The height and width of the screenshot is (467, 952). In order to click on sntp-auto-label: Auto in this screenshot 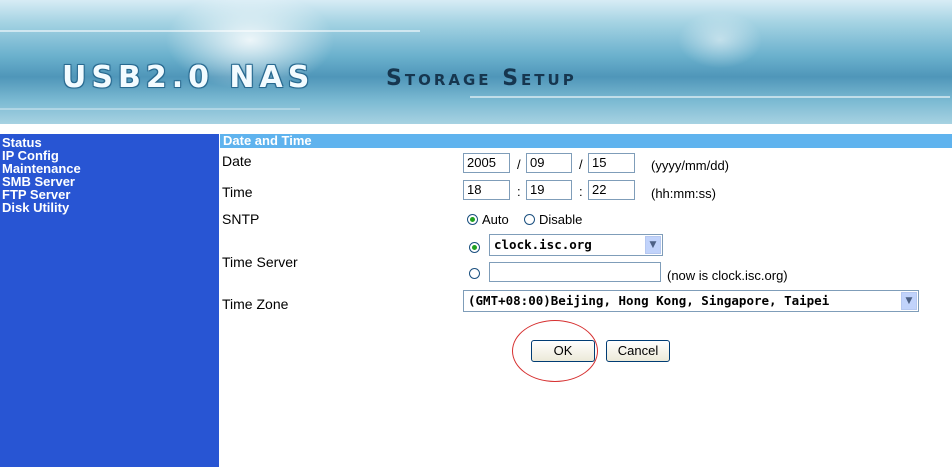, I will do `click(495, 219)`.